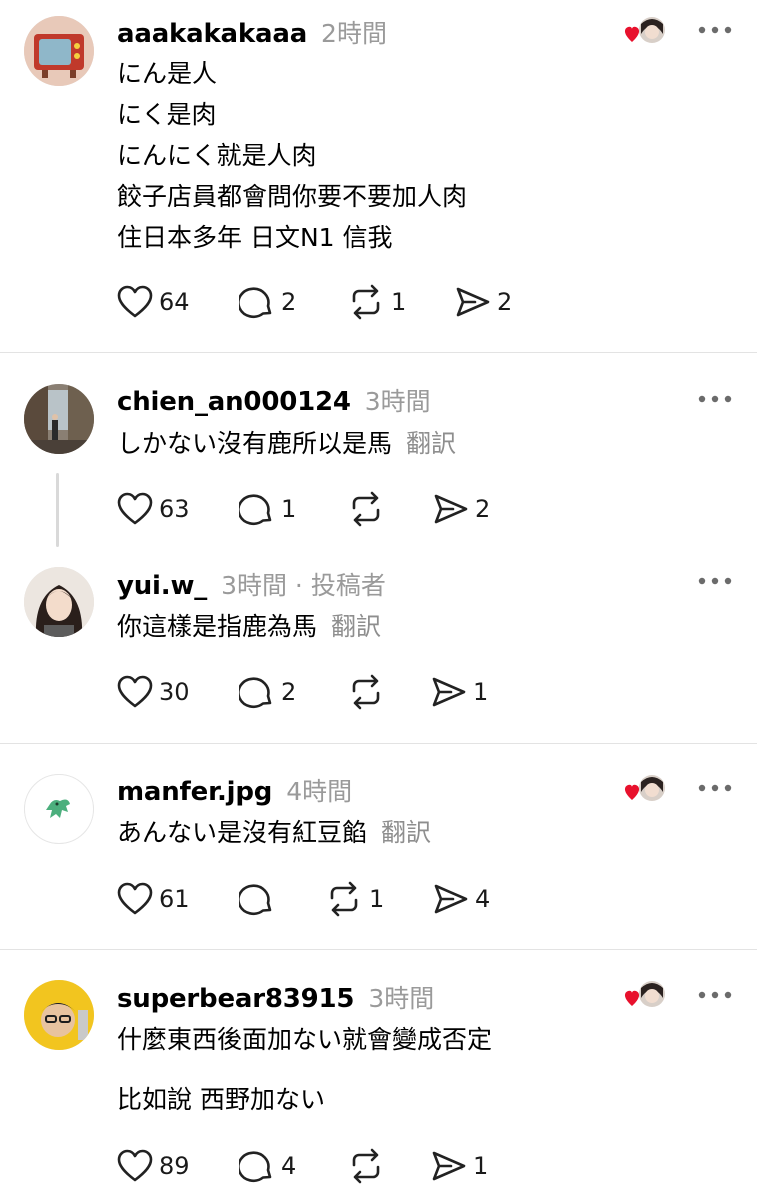 The height and width of the screenshot is (1200, 757). What do you see at coordinates (483, 899) in the screenshot?
I see `share-count: 4` at bounding box center [483, 899].